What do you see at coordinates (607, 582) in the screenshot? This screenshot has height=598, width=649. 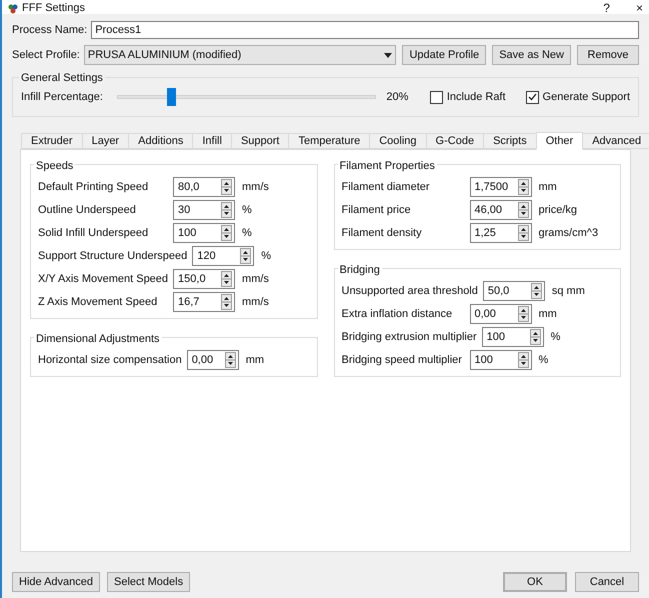 I see `push-button: Cancel` at bounding box center [607, 582].